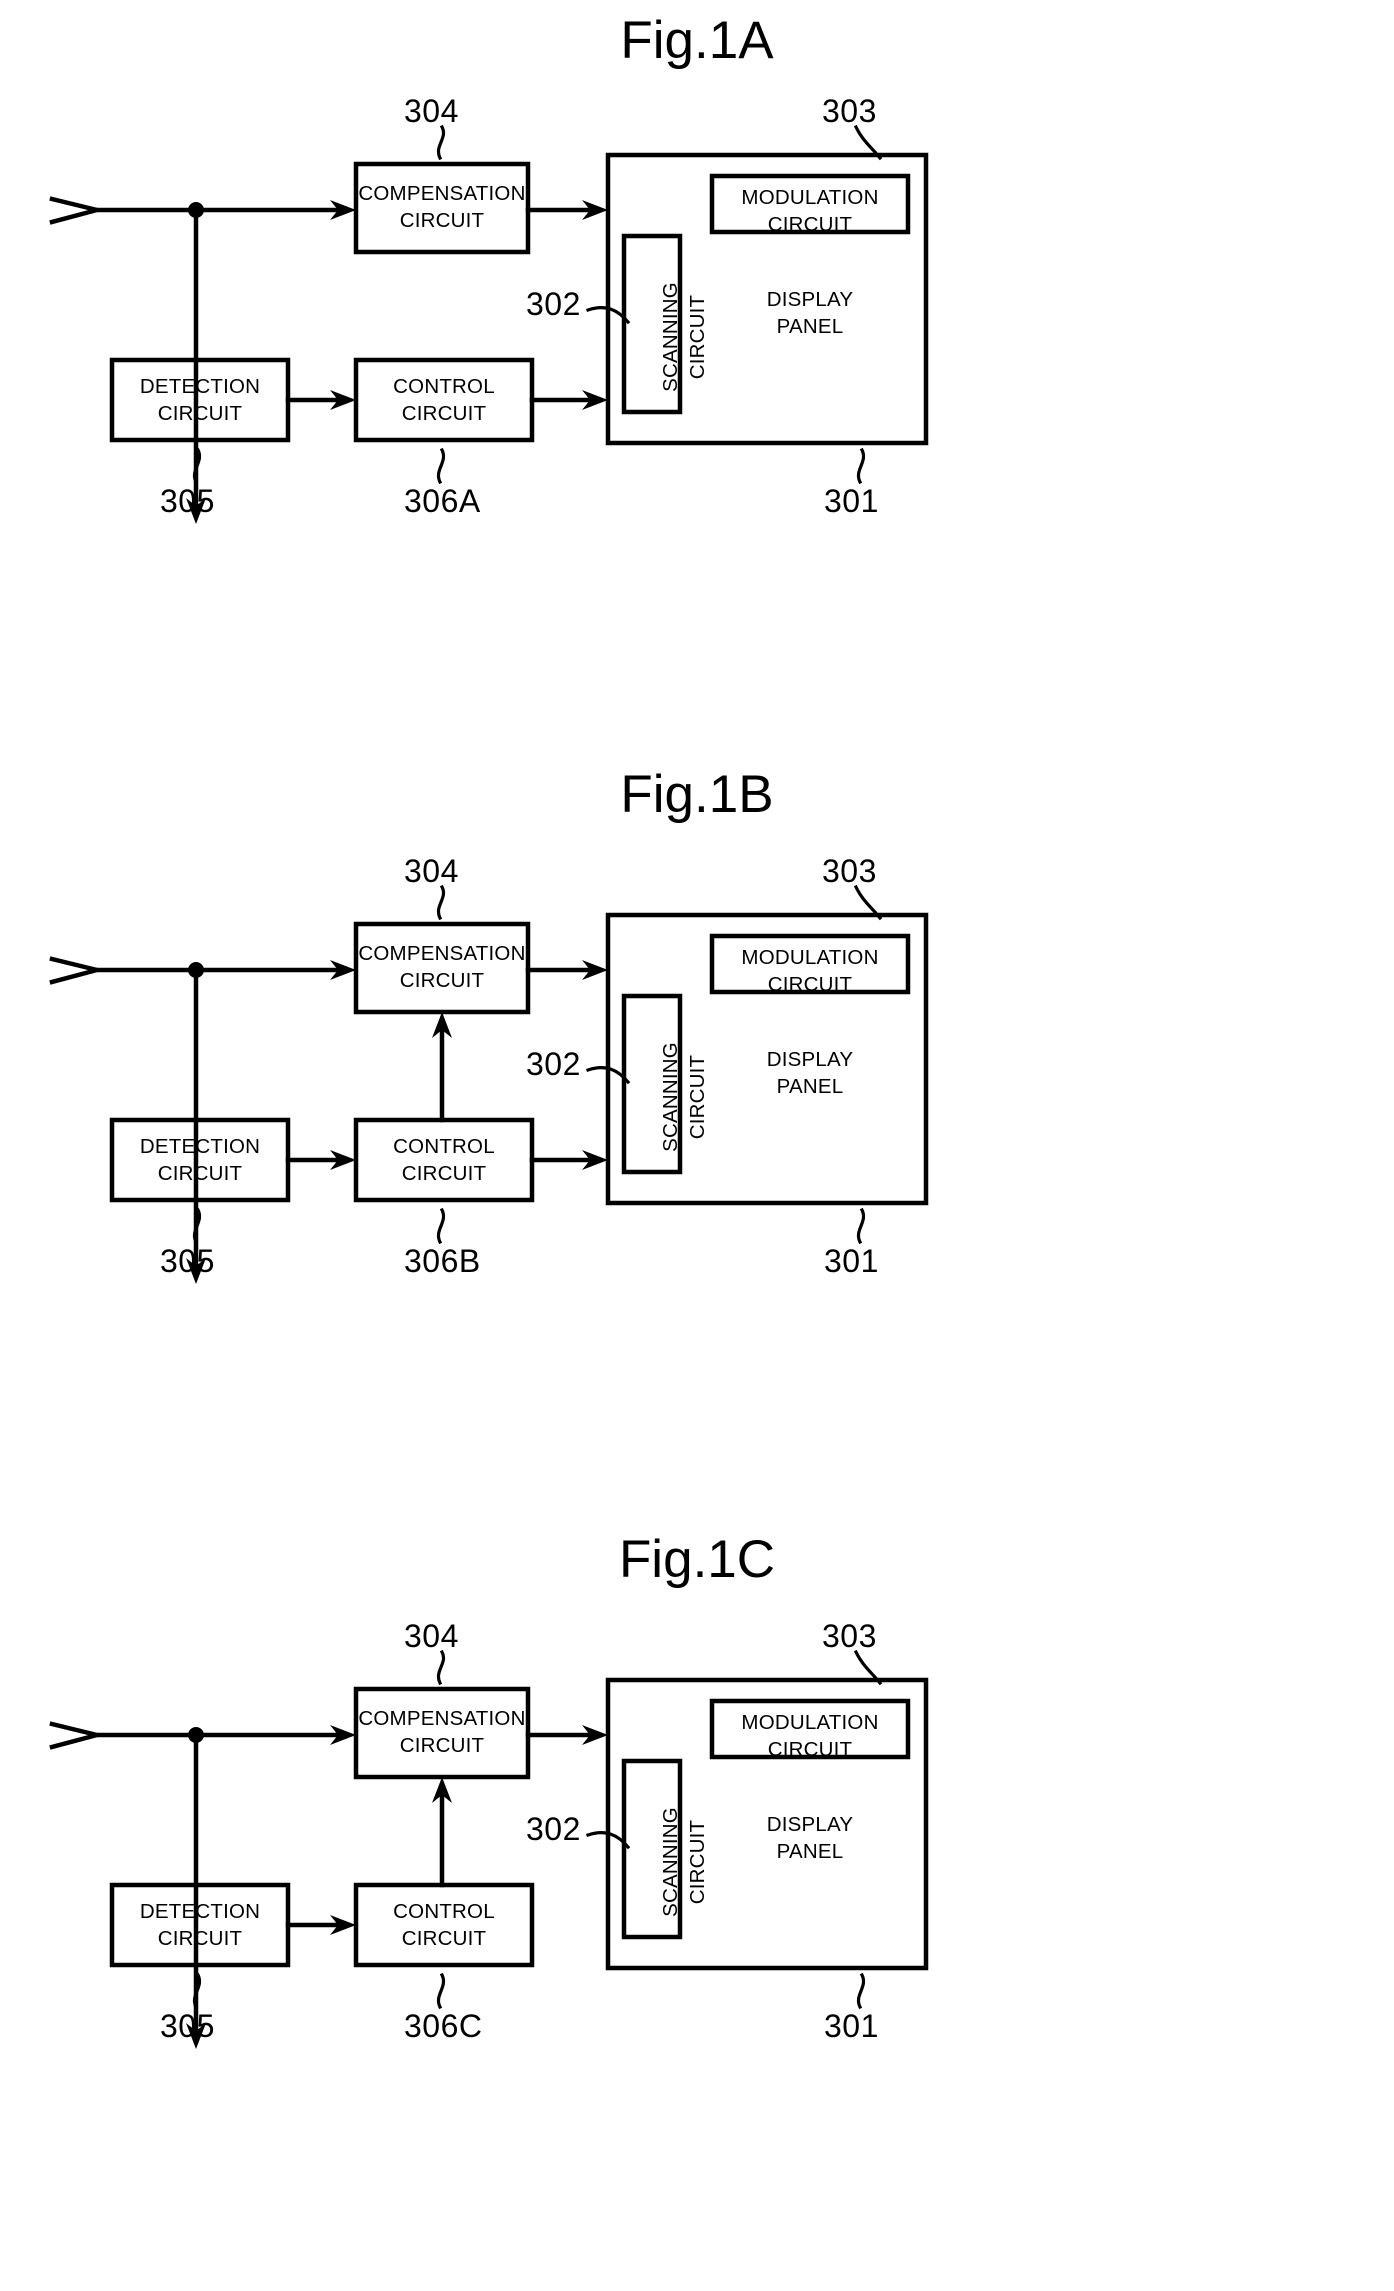 The height and width of the screenshot is (2291, 1394). What do you see at coordinates (489, 324) in the screenshot?
I see `figure-1a-svg` at bounding box center [489, 324].